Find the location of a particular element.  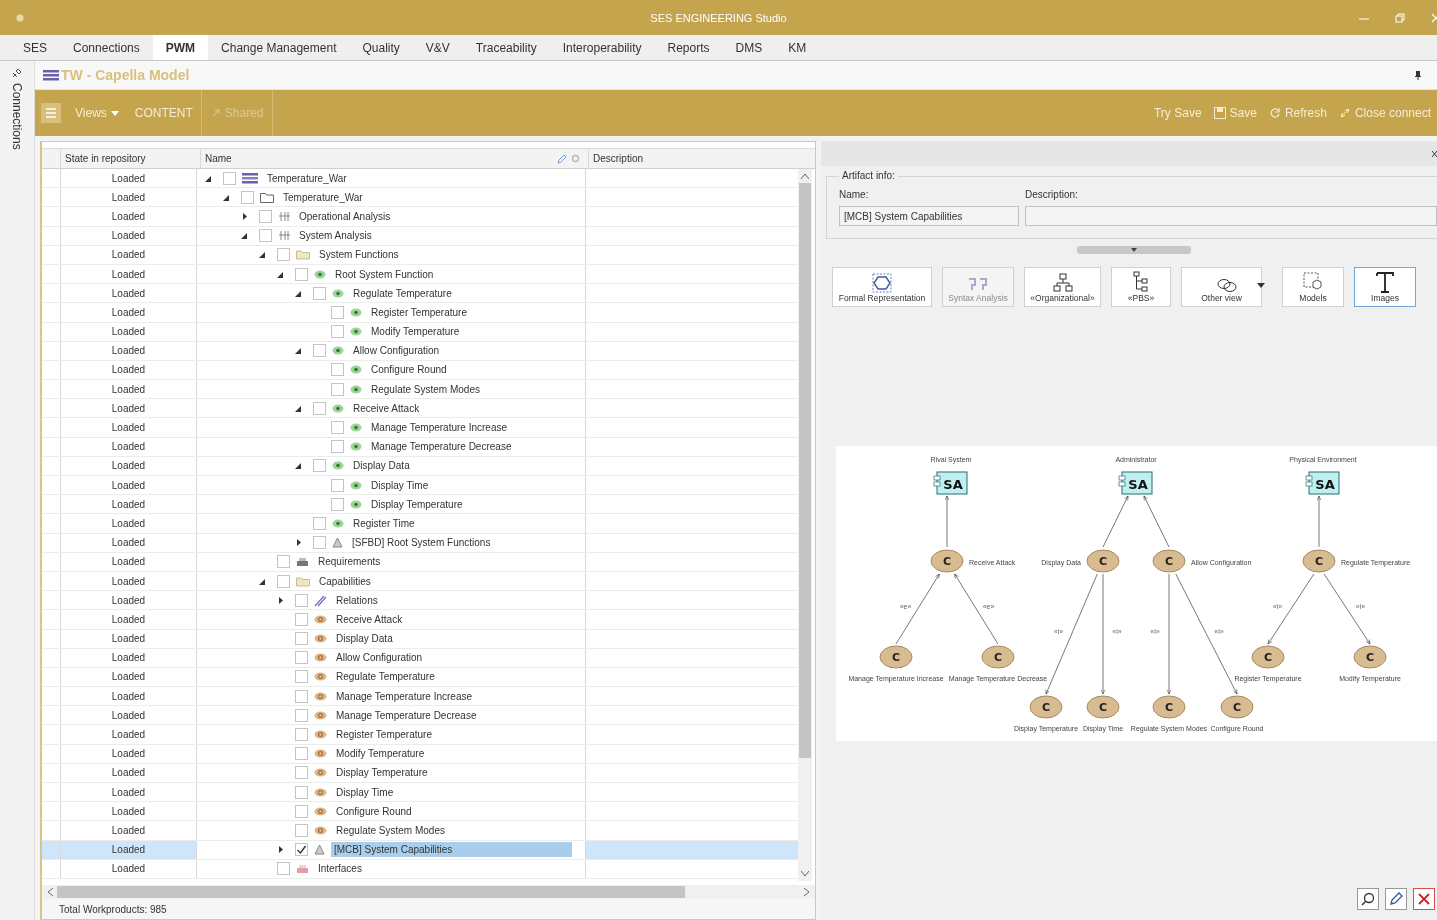

tree-item-label: Operational Analysis is located at coordinates (345, 216).